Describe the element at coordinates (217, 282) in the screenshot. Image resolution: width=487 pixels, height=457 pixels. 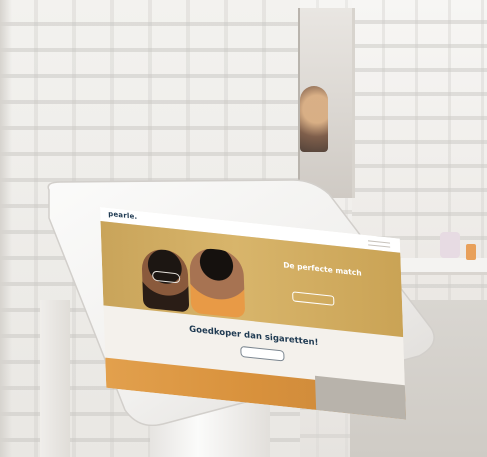
I see `model-photo-right` at that location.